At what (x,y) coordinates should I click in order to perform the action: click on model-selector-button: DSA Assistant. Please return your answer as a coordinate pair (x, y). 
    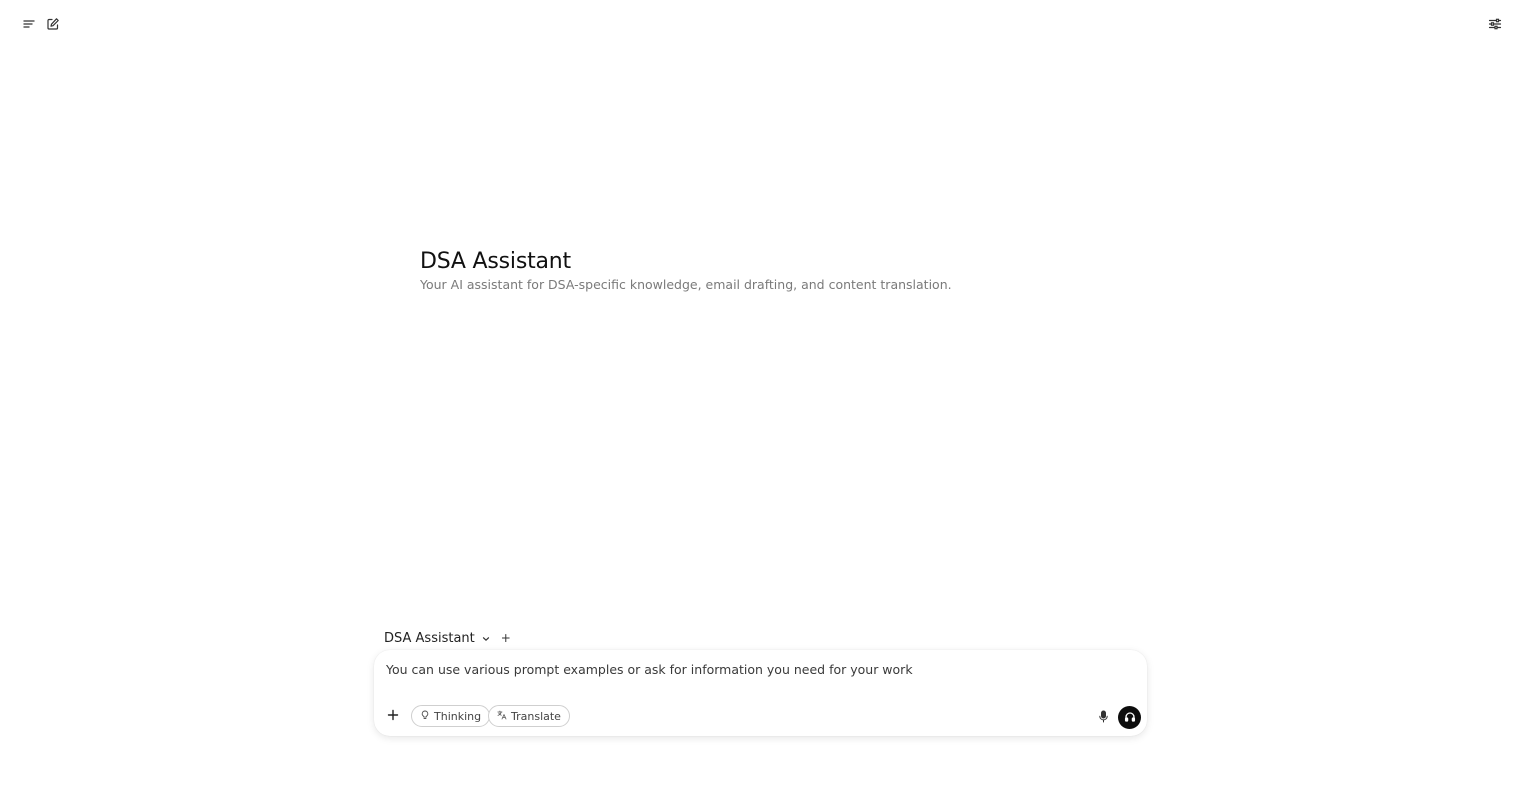
    Looking at the image, I should click on (429, 638).